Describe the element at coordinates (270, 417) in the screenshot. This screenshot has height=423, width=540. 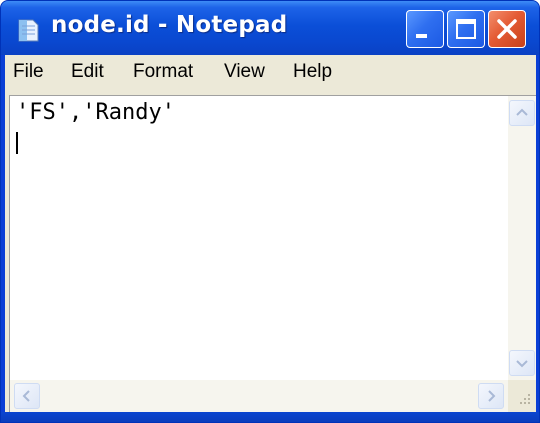
I see `window-bottom-border` at that location.